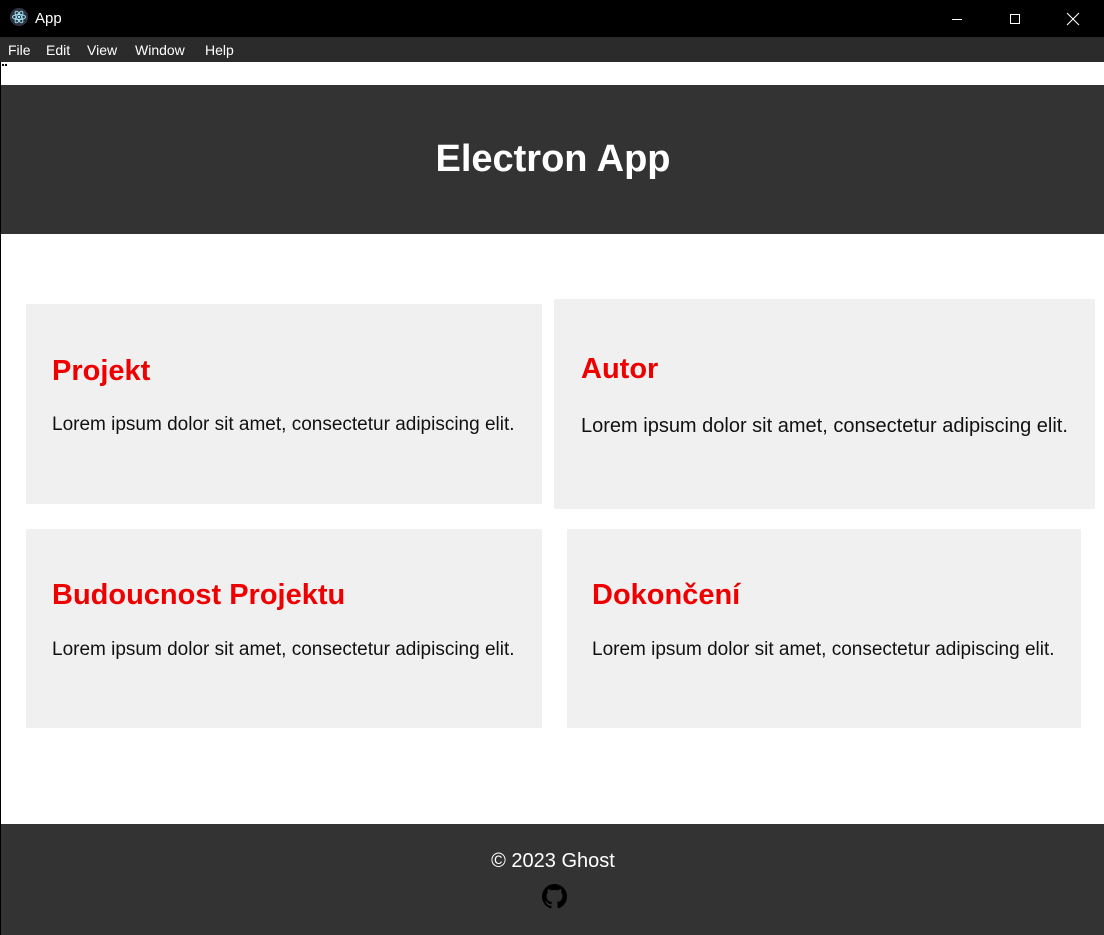 The width and height of the screenshot is (1104, 935). What do you see at coordinates (552, 49) in the screenshot?
I see `menu-bar: File Edit View Window Help` at bounding box center [552, 49].